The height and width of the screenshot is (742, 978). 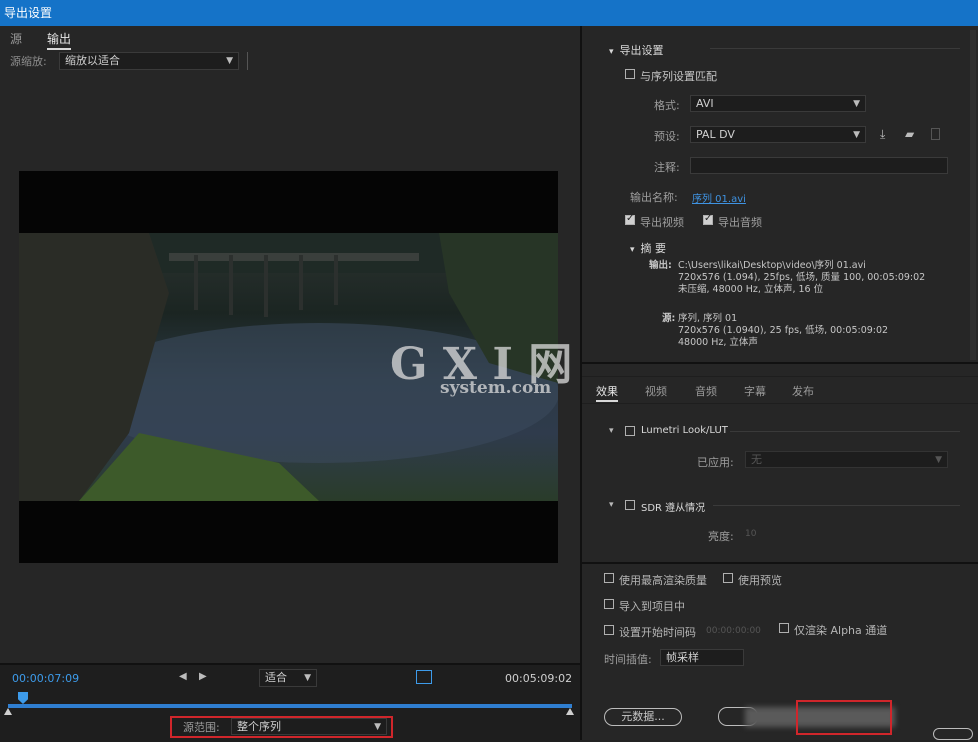 I want to click on format-value: AVI, so click(x=705, y=103).